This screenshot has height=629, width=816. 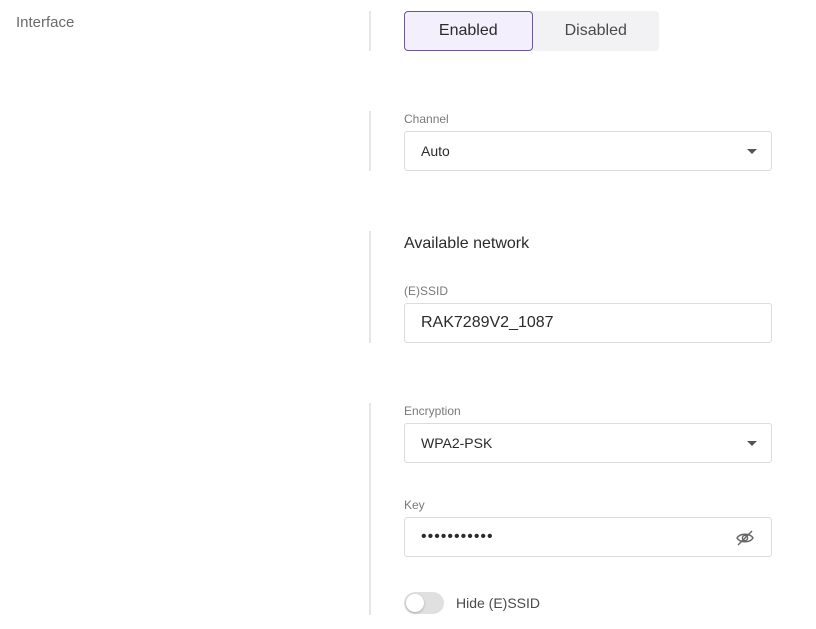 I want to click on section-label-interface: Interface, so click(x=45, y=22).